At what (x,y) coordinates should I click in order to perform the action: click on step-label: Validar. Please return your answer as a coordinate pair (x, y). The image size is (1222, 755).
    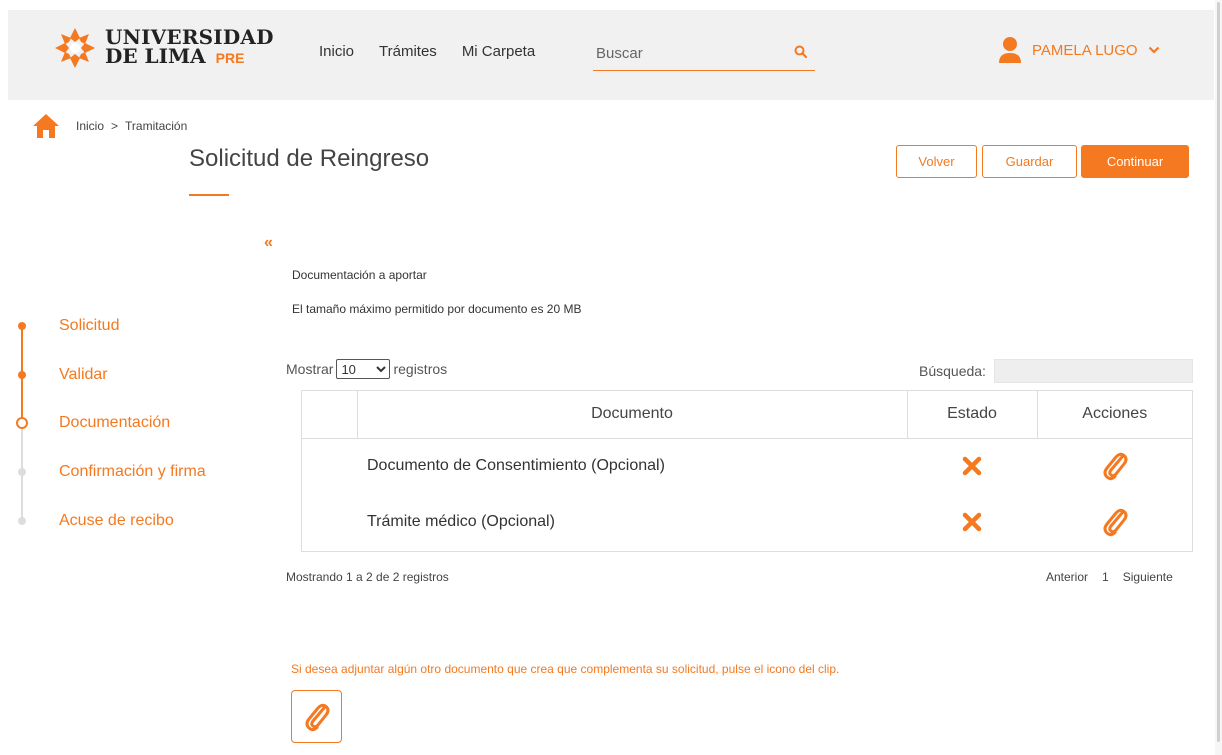
    Looking at the image, I should click on (83, 374).